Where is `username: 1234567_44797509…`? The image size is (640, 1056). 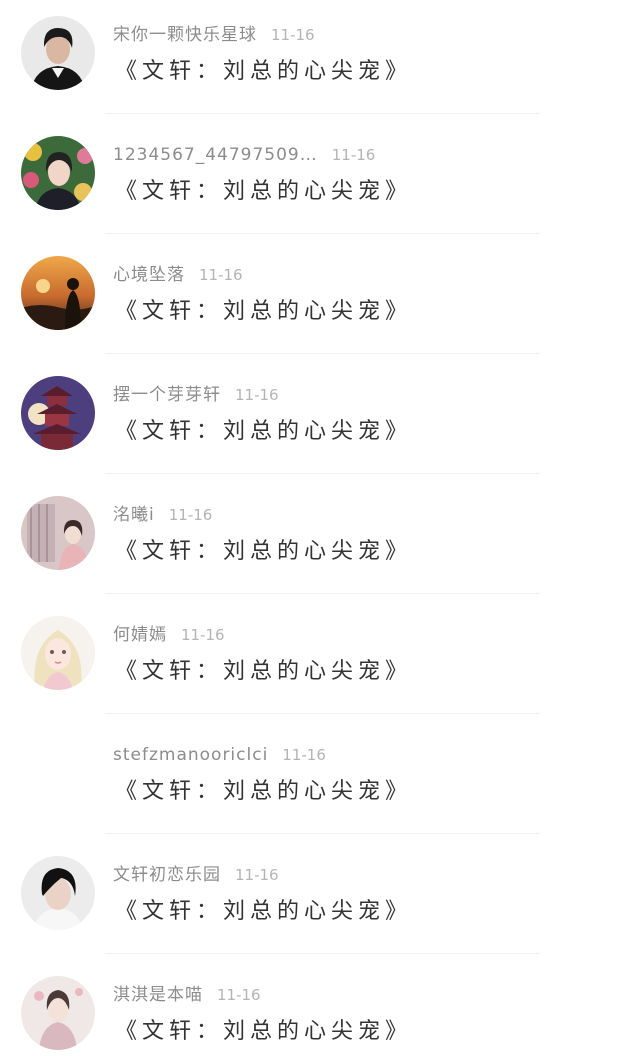 username: 1234567_44797509… is located at coordinates (215, 155).